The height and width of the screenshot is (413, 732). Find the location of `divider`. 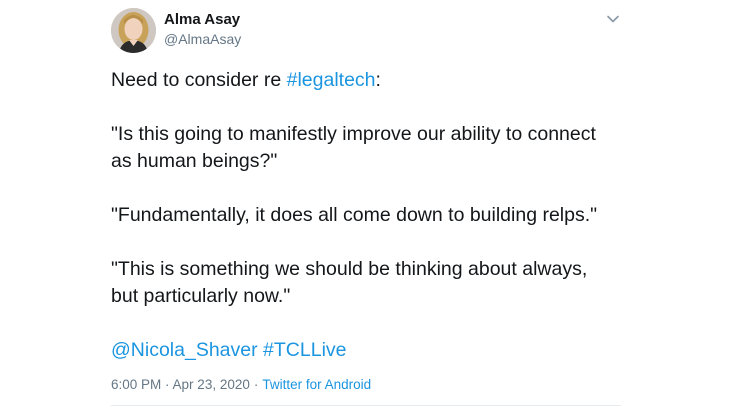

divider is located at coordinates (366, 405).